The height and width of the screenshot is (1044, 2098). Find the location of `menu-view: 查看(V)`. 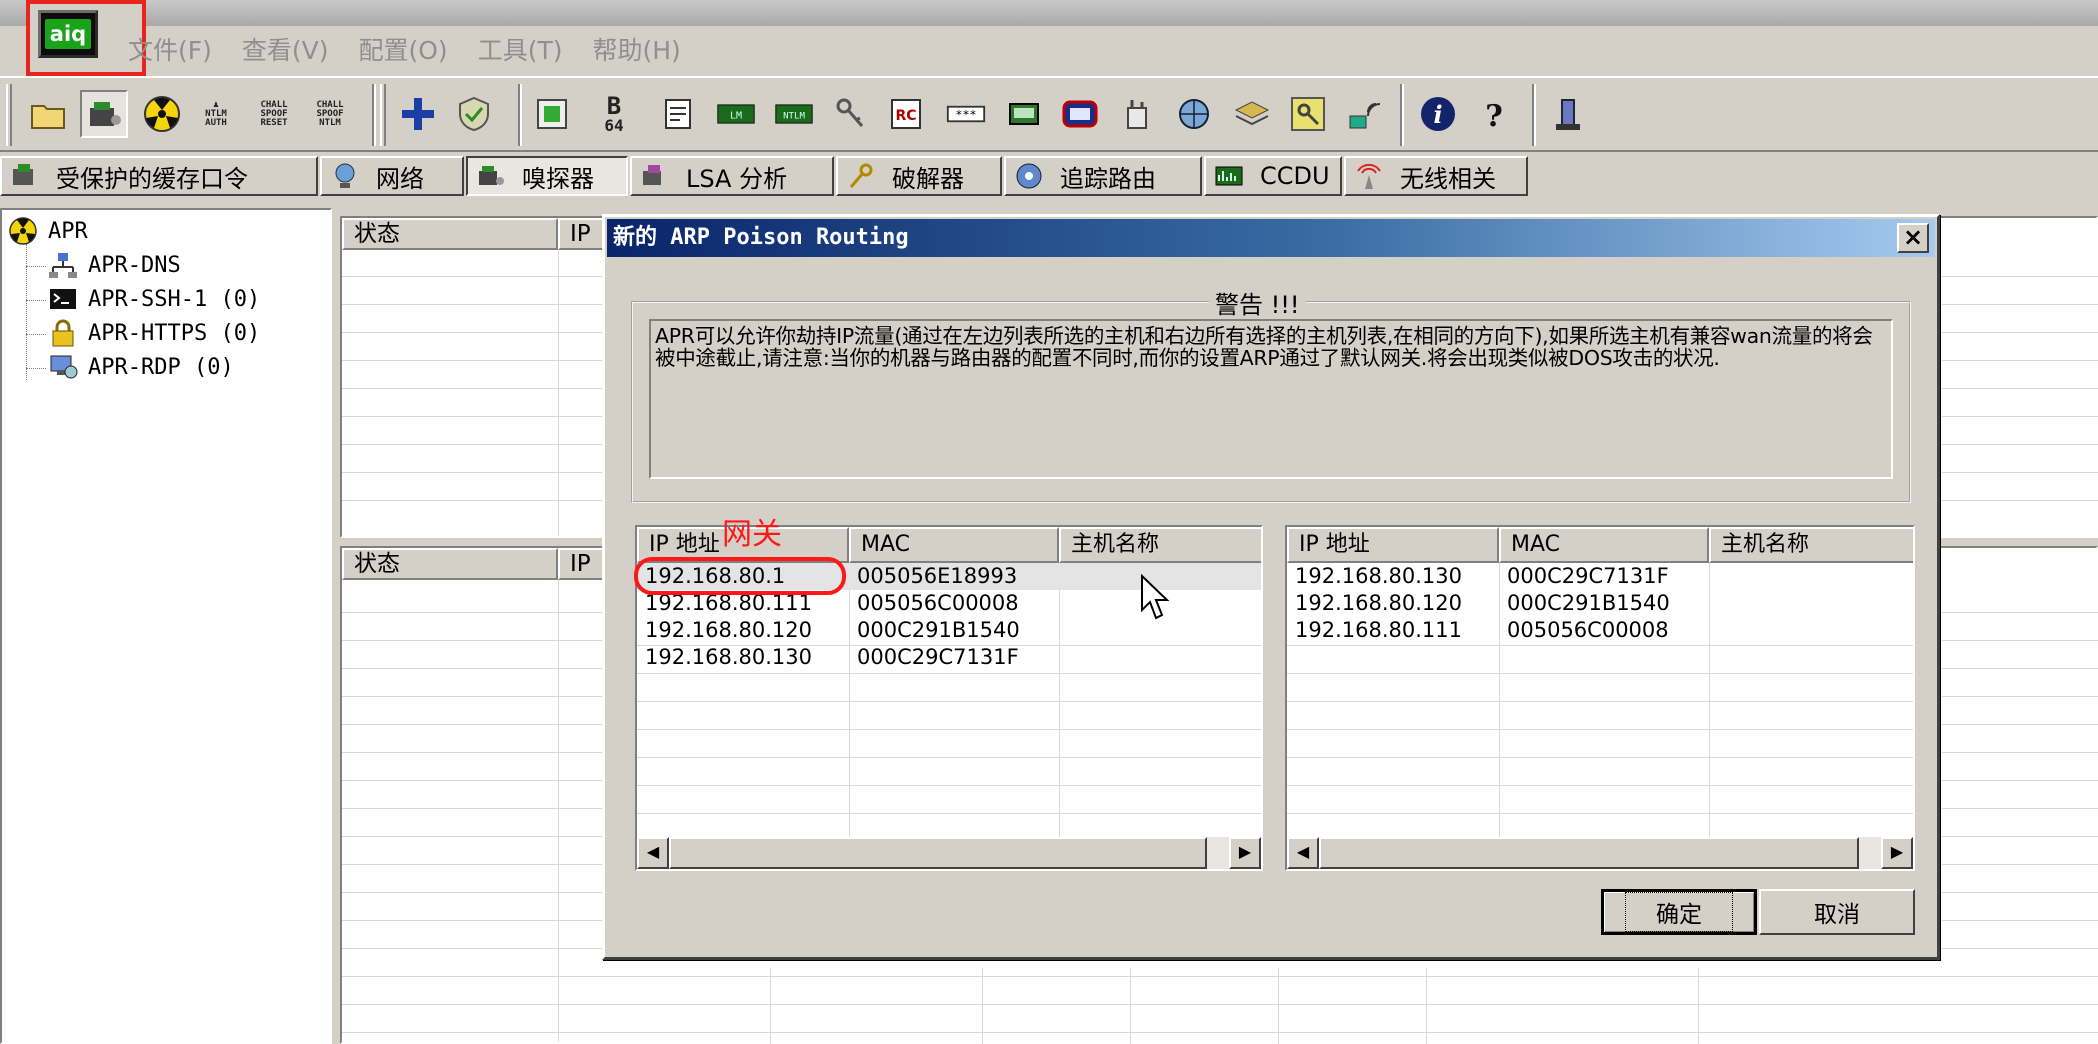

menu-view: 查看(V) is located at coordinates (285, 49).